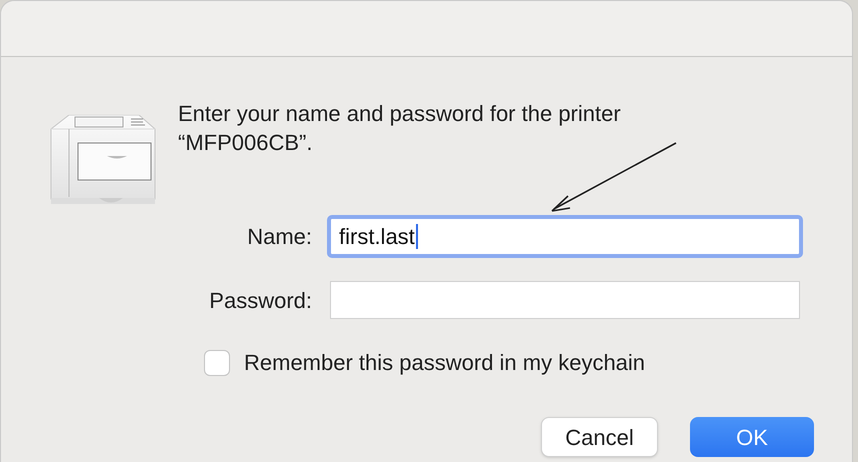 Image resolution: width=858 pixels, height=462 pixels. I want to click on field-label: Password:, so click(260, 300).